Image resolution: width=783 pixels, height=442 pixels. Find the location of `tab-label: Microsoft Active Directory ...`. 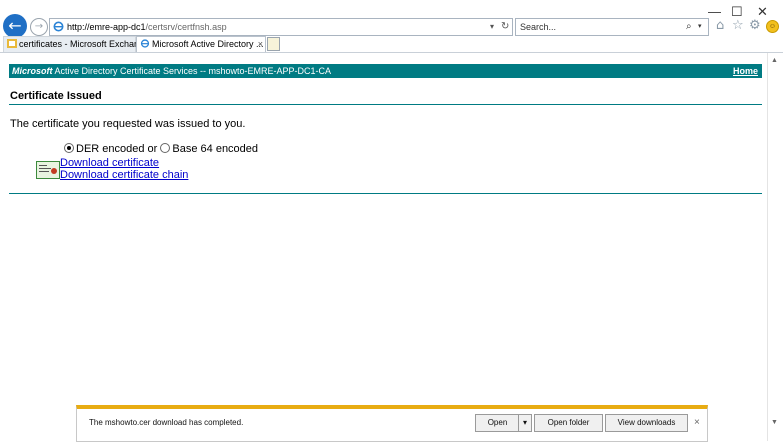

tab-label: Microsoft Active Directory ... is located at coordinates (208, 44).